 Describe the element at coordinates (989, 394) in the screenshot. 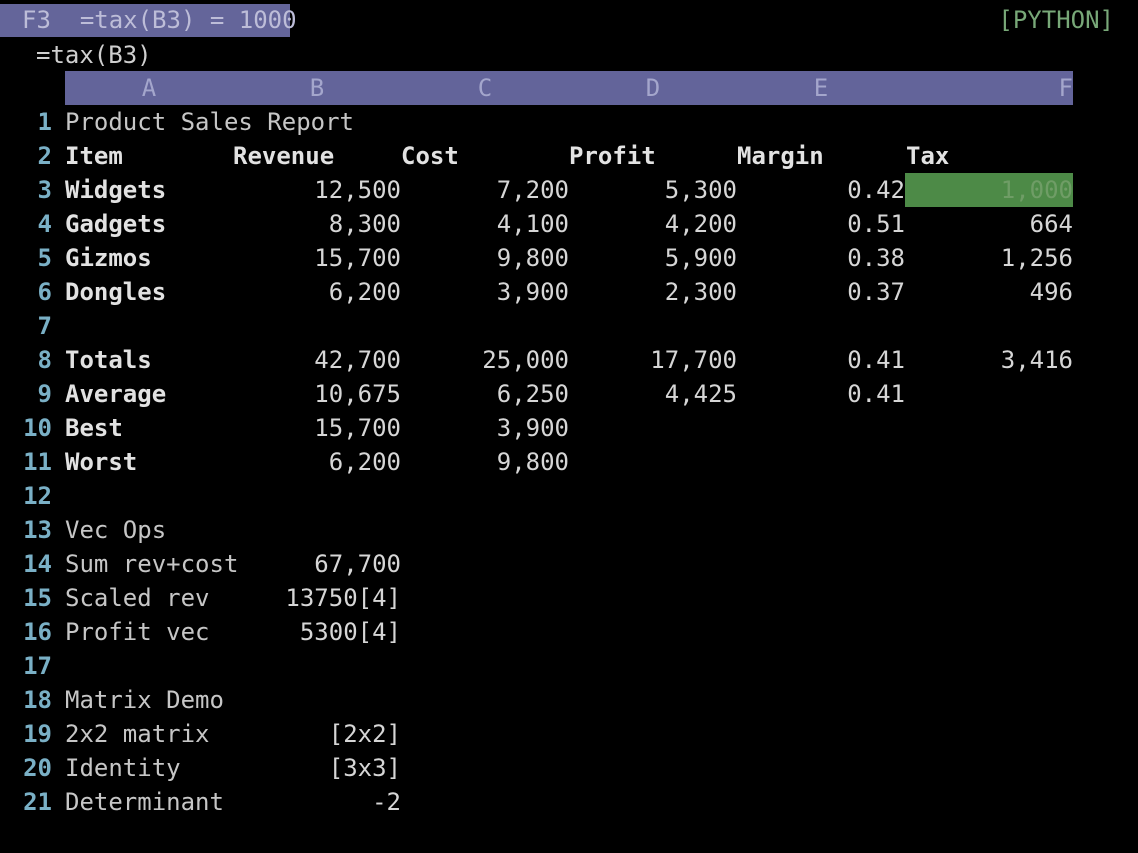

I see `cell-f9` at that location.